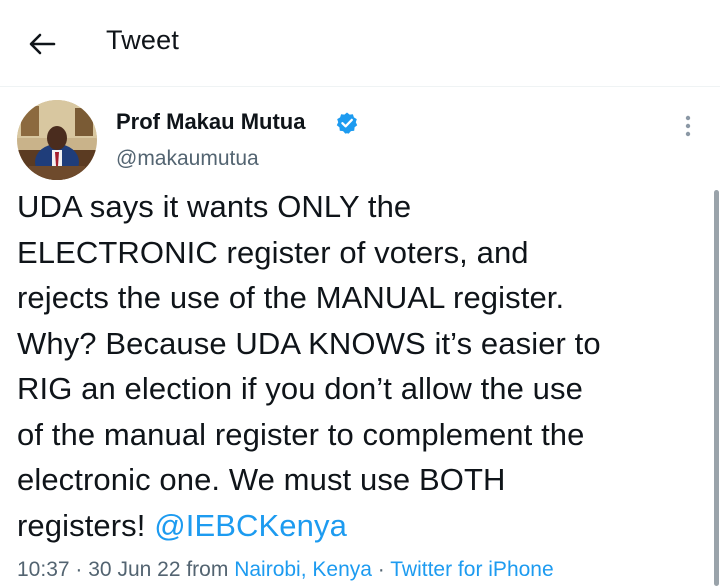 The width and height of the screenshot is (720, 586). What do you see at coordinates (134, 569) in the screenshot?
I see `tweet-date: 30 Jun 22` at bounding box center [134, 569].